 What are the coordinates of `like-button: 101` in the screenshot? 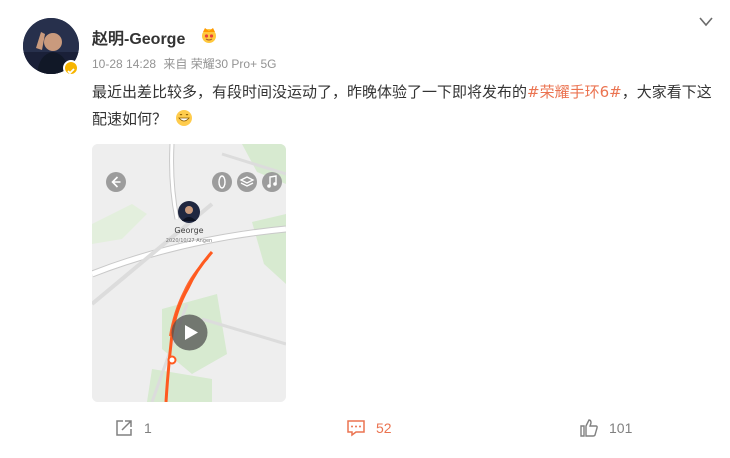 It's located at (605, 428).